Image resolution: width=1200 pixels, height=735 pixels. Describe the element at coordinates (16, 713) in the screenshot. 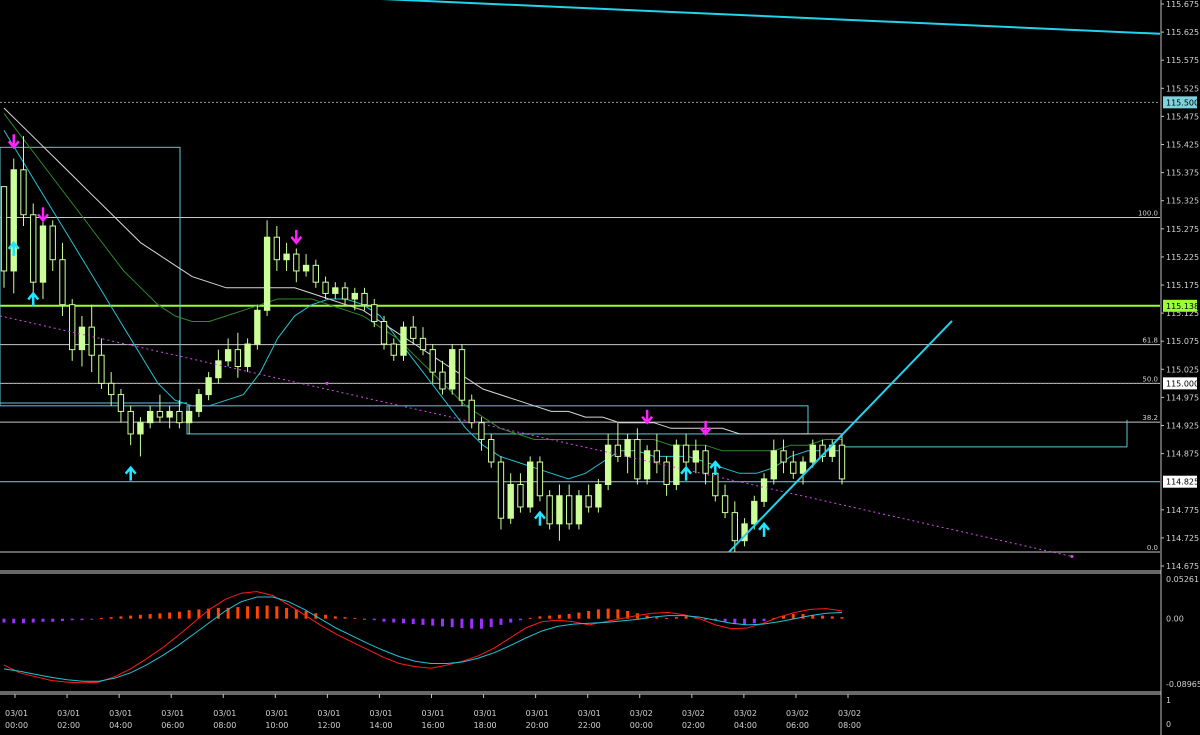

I see `time-label-date-0: 03/01` at that location.